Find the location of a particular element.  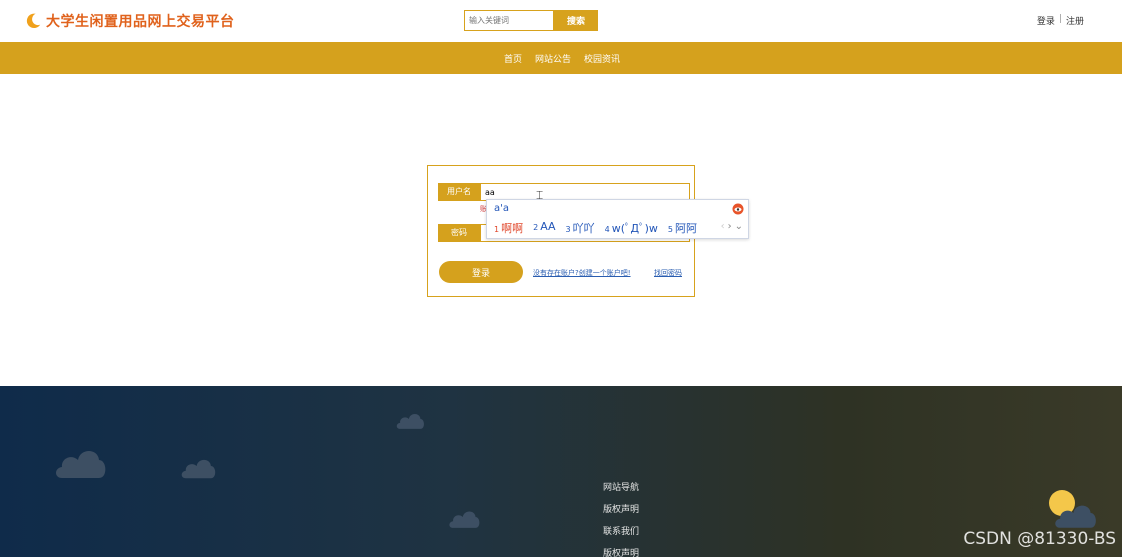

ime-candidate-popup: a'a 1 啊啊 2 AA 3 吖吖 4 w(ﾟДﾟ)w 5 阿阿 ‹ › ⌄ is located at coordinates (617, 219).